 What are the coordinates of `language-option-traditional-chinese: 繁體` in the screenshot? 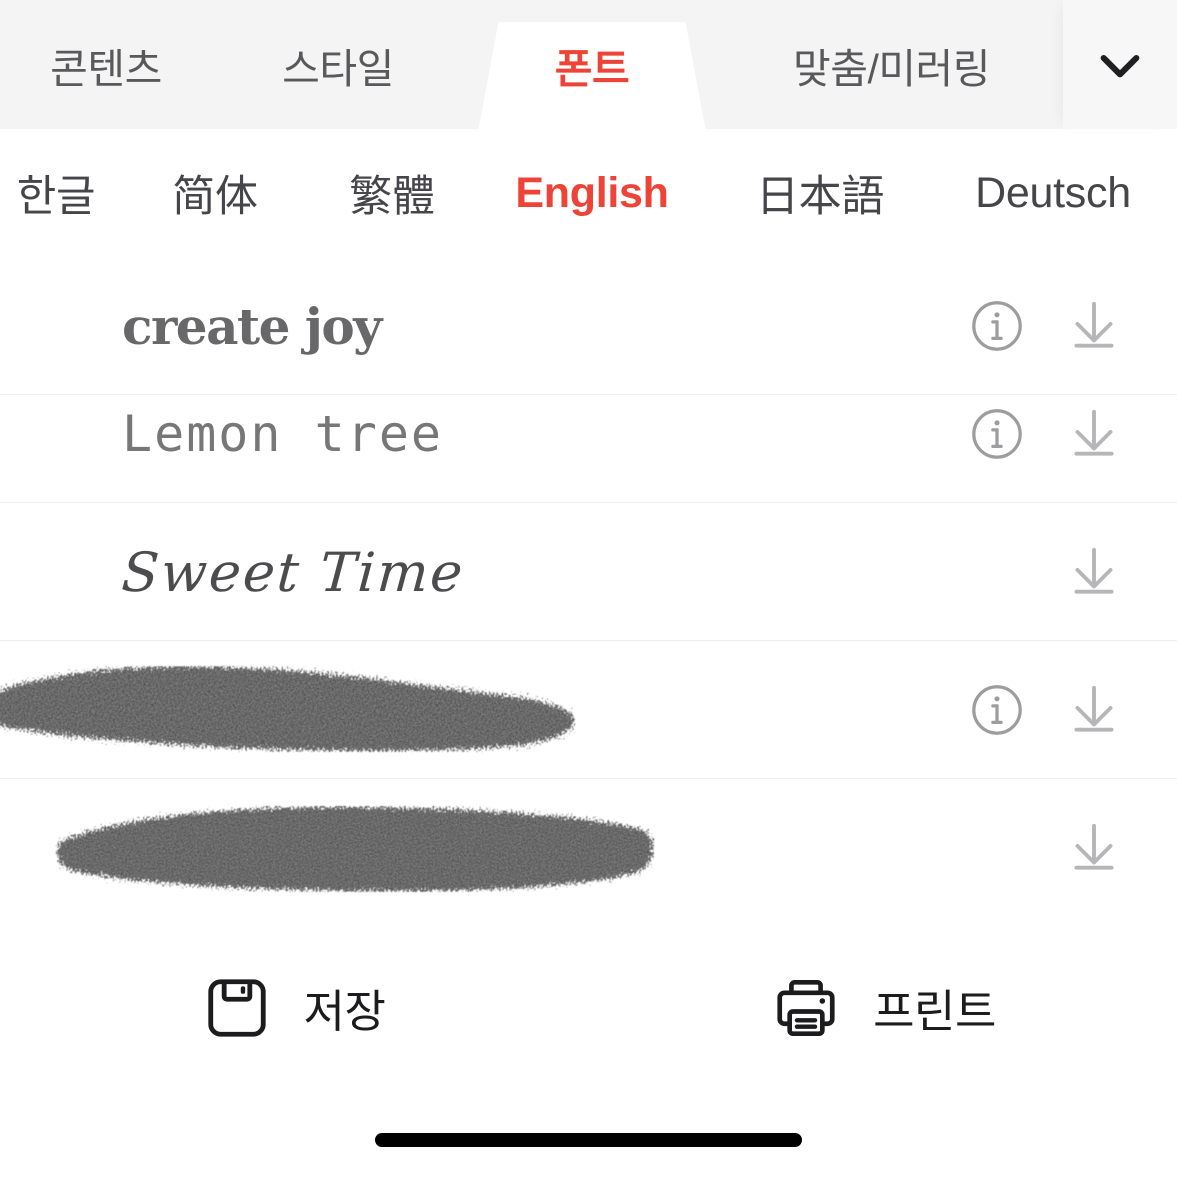 It's located at (392, 193).